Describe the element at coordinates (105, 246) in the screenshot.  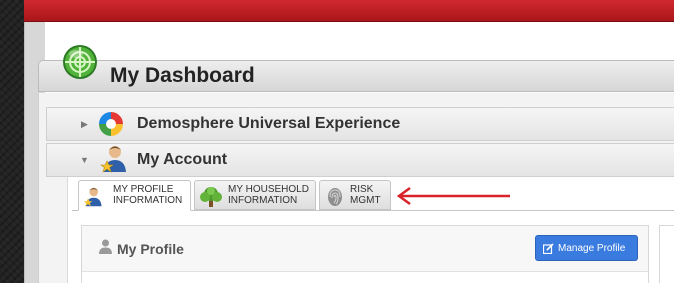
I see `person-icon` at that location.